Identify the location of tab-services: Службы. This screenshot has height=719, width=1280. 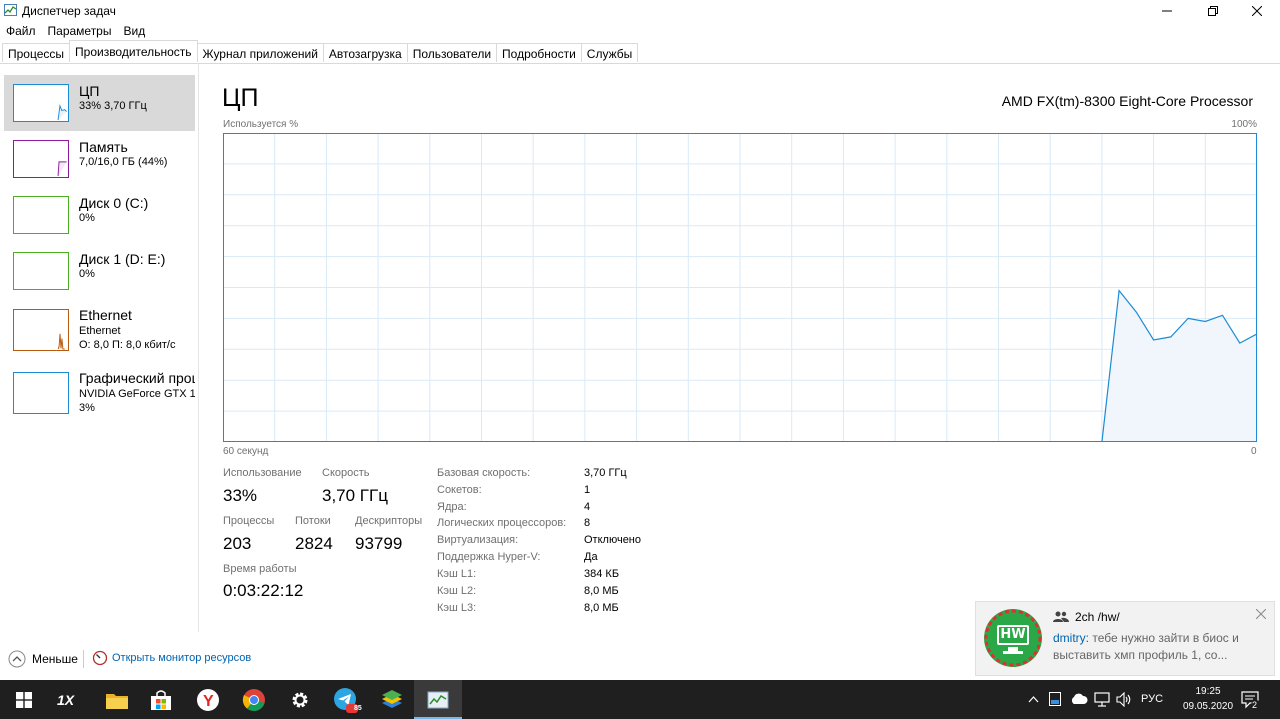
(609, 52).